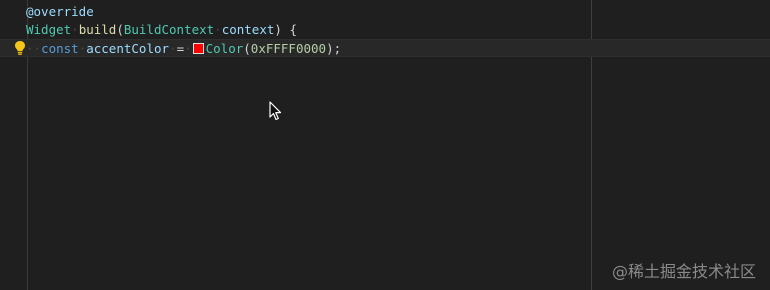  Describe the element at coordinates (49, 29) in the screenshot. I see `return-type-token: Widget` at that location.